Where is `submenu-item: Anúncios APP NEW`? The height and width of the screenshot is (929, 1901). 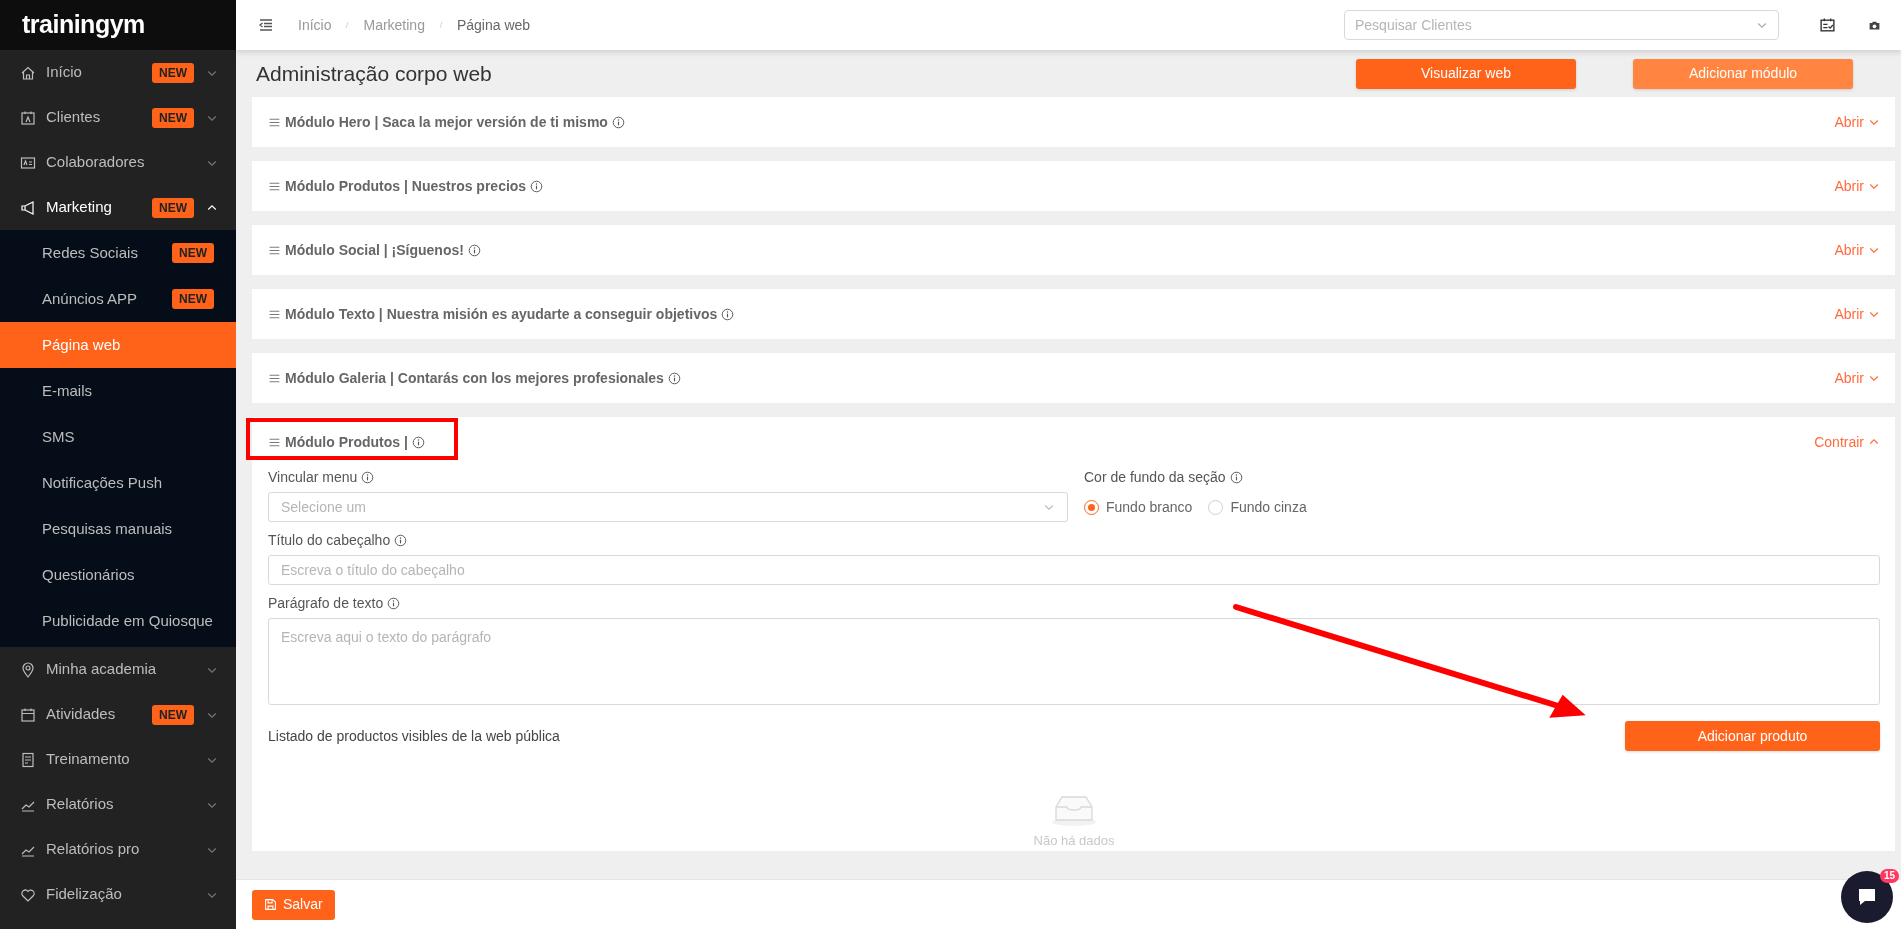
submenu-item: Anúncios APP NEW is located at coordinates (118, 299).